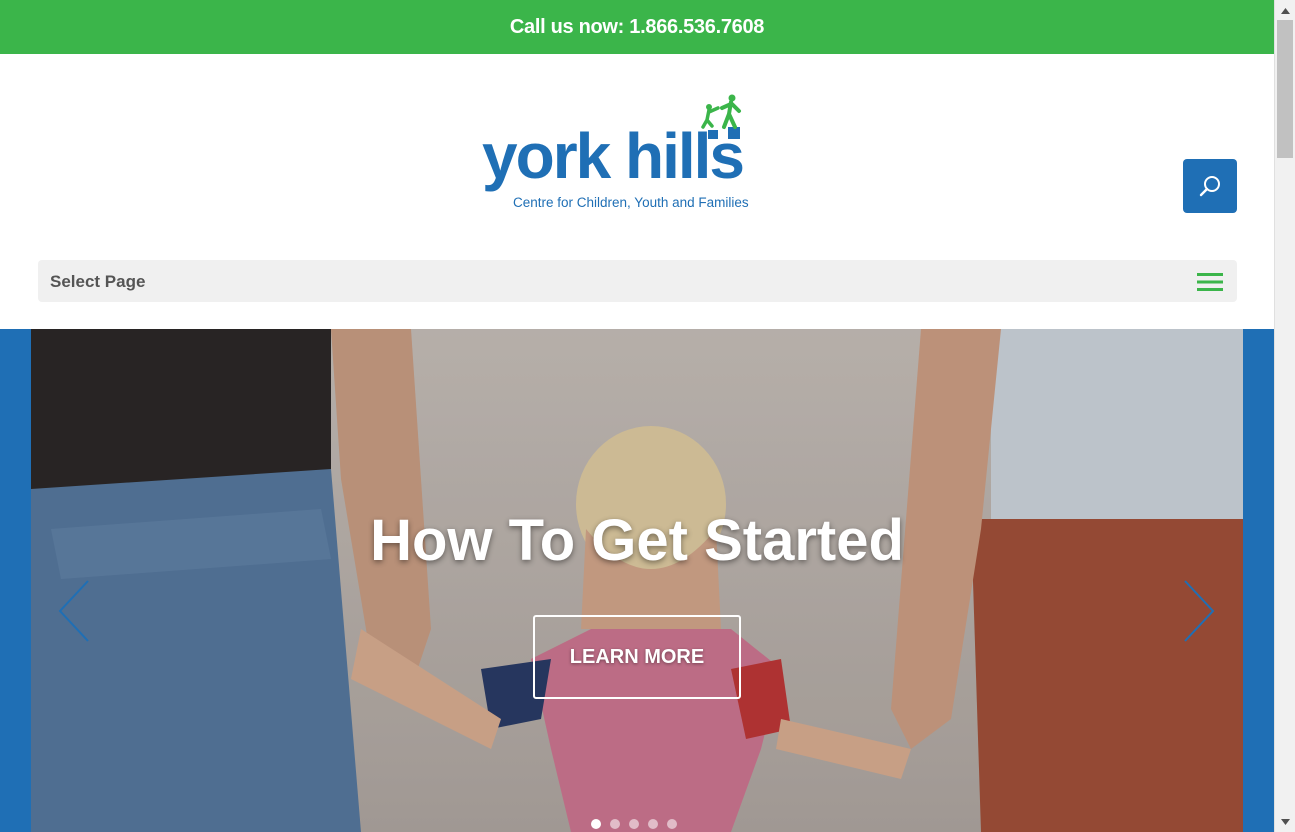 The width and height of the screenshot is (1295, 832). Describe the element at coordinates (637, 657) in the screenshot. I see `learn-more-button: LEARN MORE` at that location.